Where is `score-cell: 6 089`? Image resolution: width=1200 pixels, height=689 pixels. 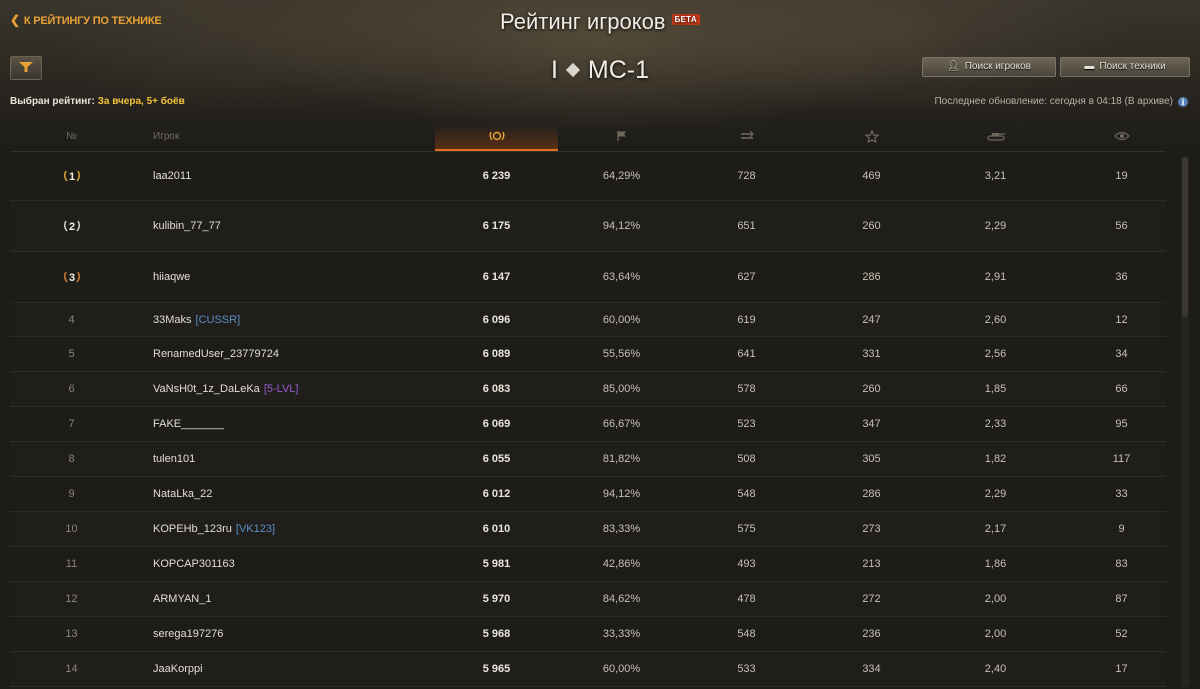
score-cell: 6 089 is located at coordinates (496, 354).